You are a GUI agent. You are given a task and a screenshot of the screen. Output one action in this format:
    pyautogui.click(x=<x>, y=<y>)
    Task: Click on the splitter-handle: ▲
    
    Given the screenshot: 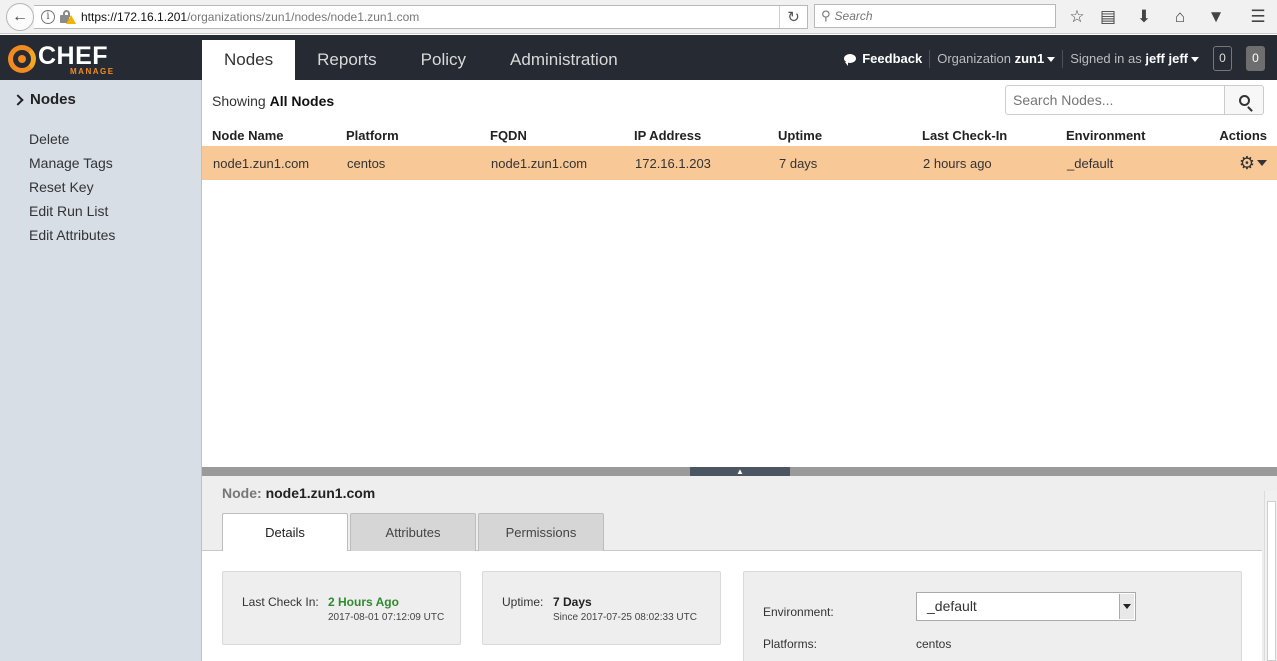 What is the action you would take?
    pyautogui.click(x=740, y=471)
    